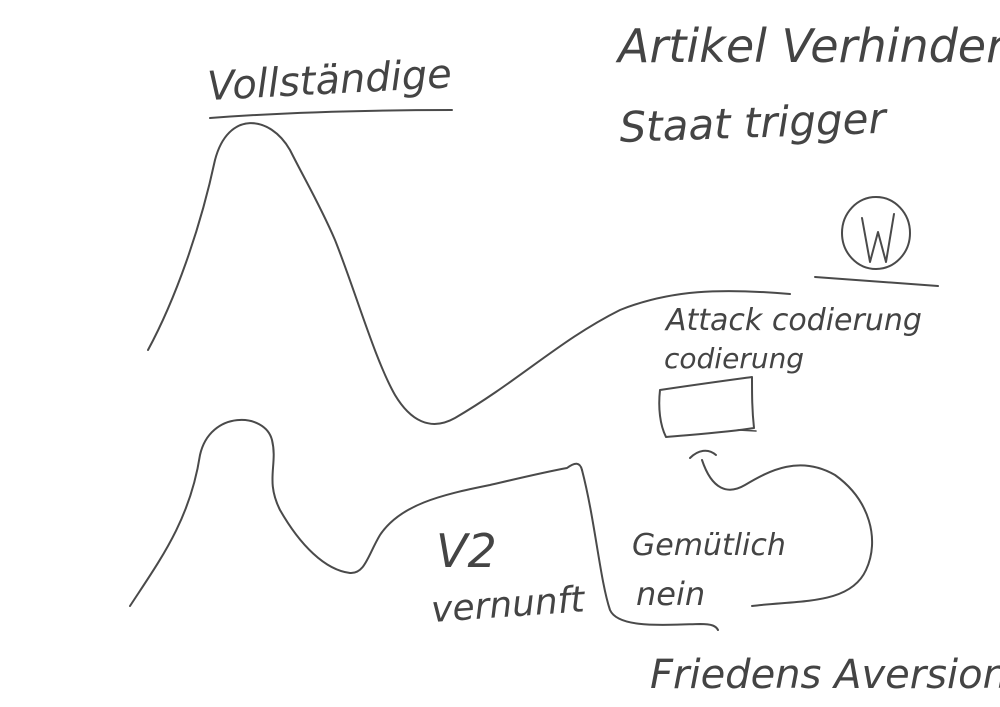 Image resolution: width=1000 pixels, height=707 pixels. Describe the element at coordinates (747, 430) in the screenshot. I see `box-corner-mark` at that location.